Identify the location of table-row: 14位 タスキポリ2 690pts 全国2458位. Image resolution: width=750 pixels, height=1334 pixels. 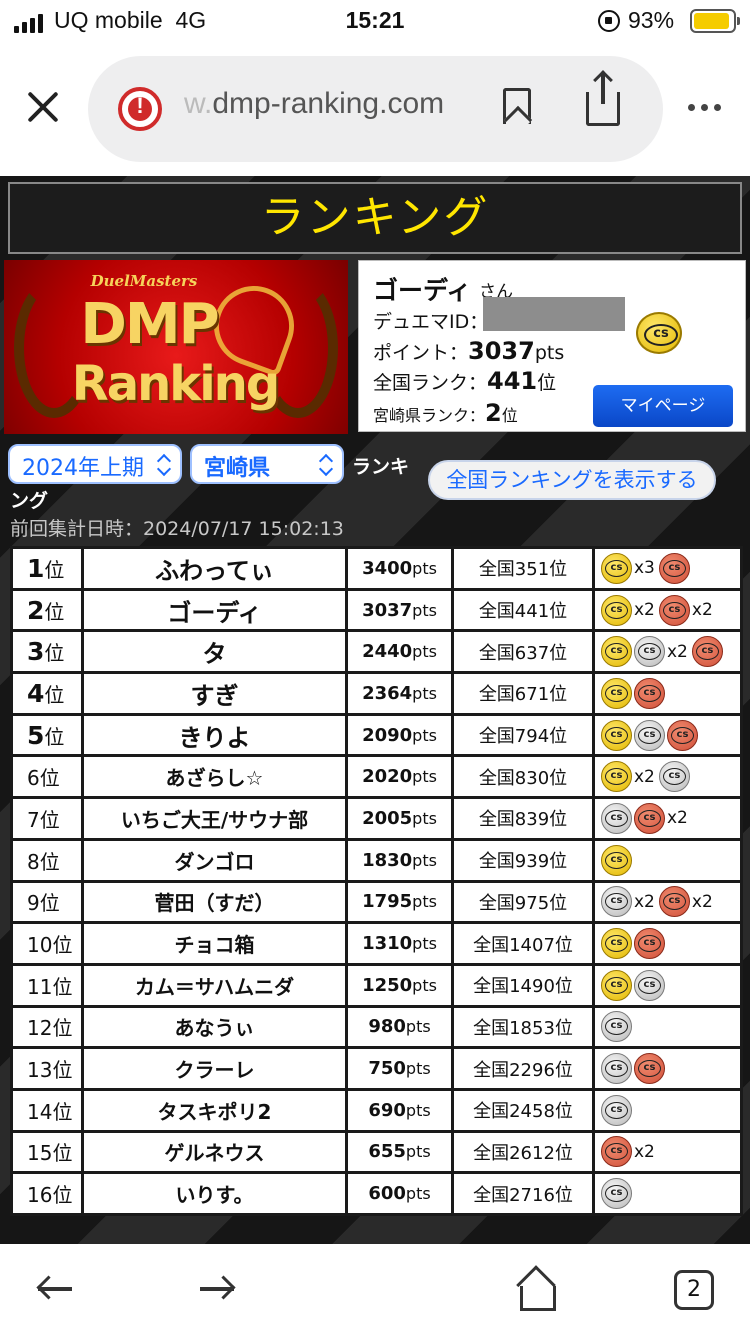
(376, 1110).